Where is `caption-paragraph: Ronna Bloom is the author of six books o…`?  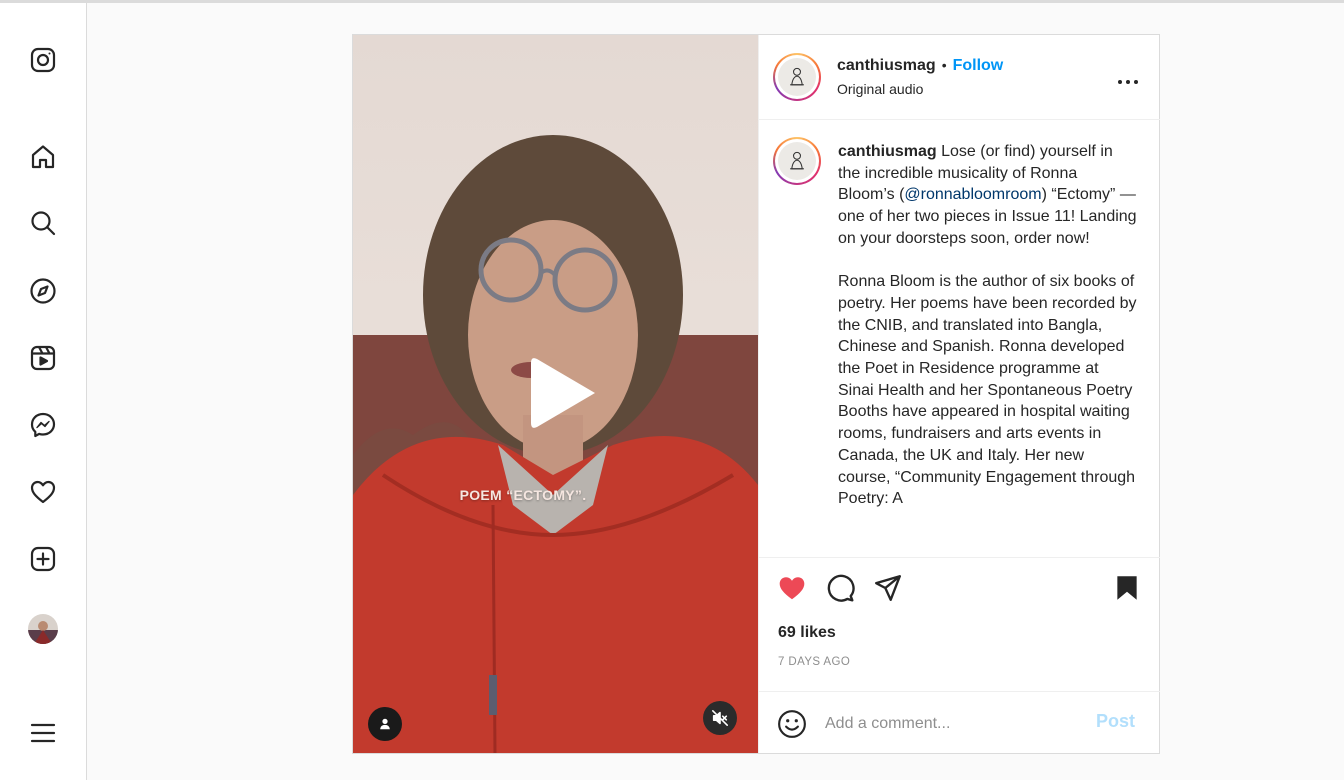
caption-paragraph: Ronna Bloom is the author of six books o… is located at coordinates (987, 390).